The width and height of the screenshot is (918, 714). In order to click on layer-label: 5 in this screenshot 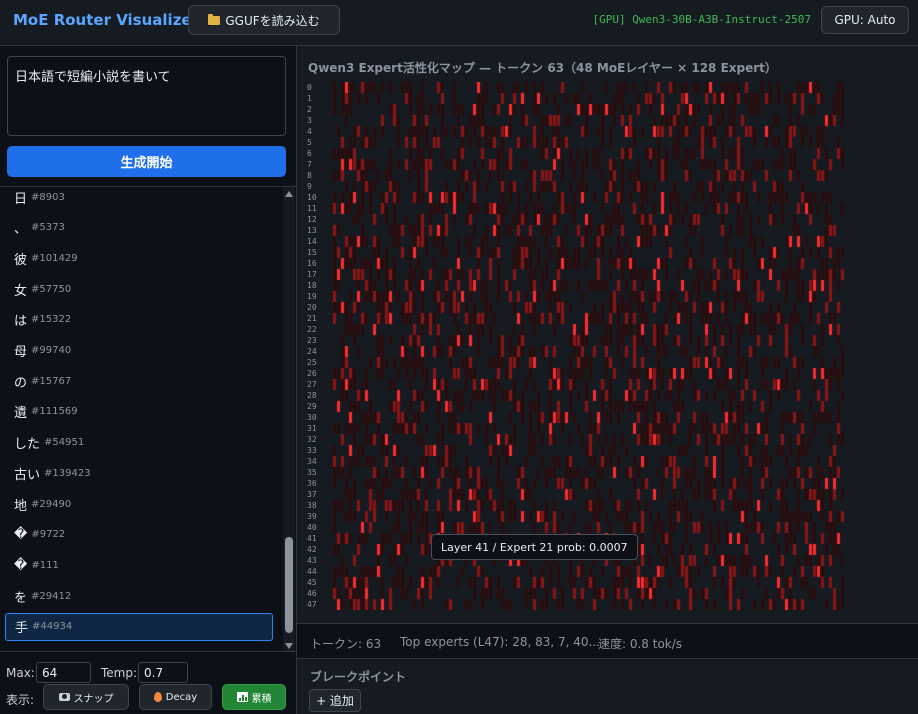, I will do `click(309, 142)`.